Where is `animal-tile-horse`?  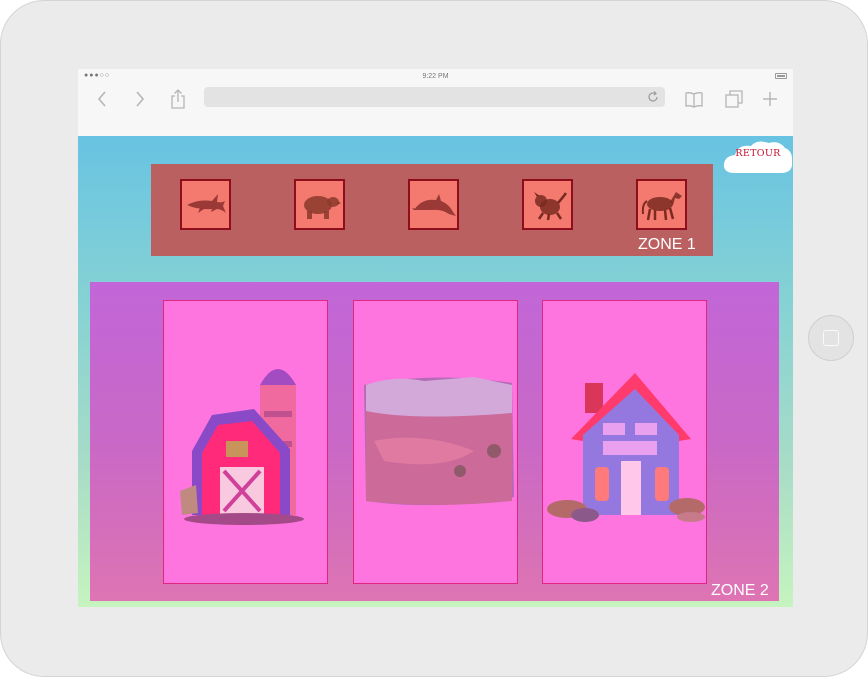 animal-tile-horse is located at coordinates (661, 204).